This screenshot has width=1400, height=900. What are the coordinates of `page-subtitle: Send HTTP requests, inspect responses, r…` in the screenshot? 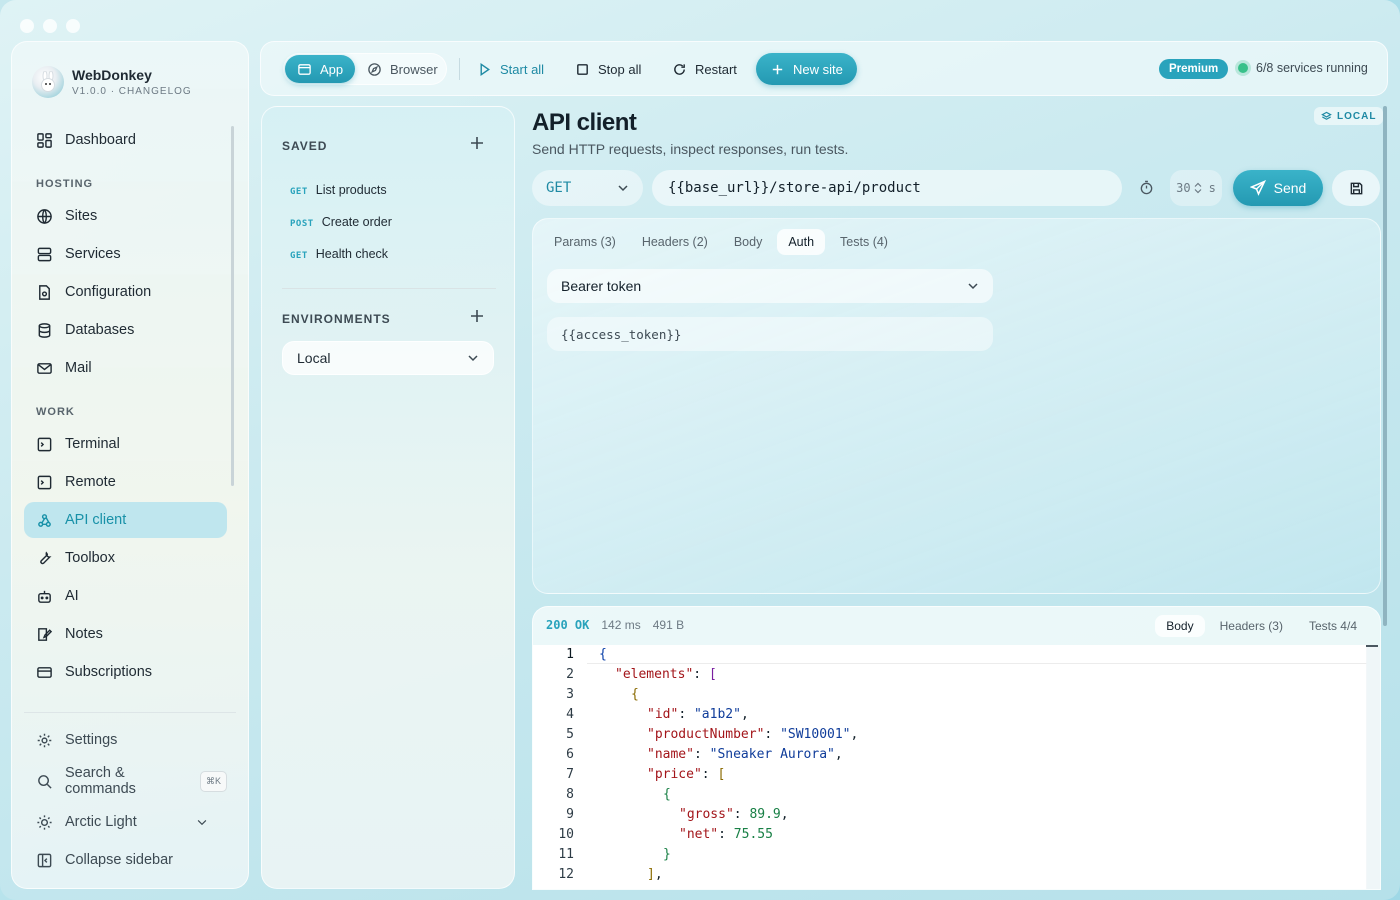 It's located at (690, 149).